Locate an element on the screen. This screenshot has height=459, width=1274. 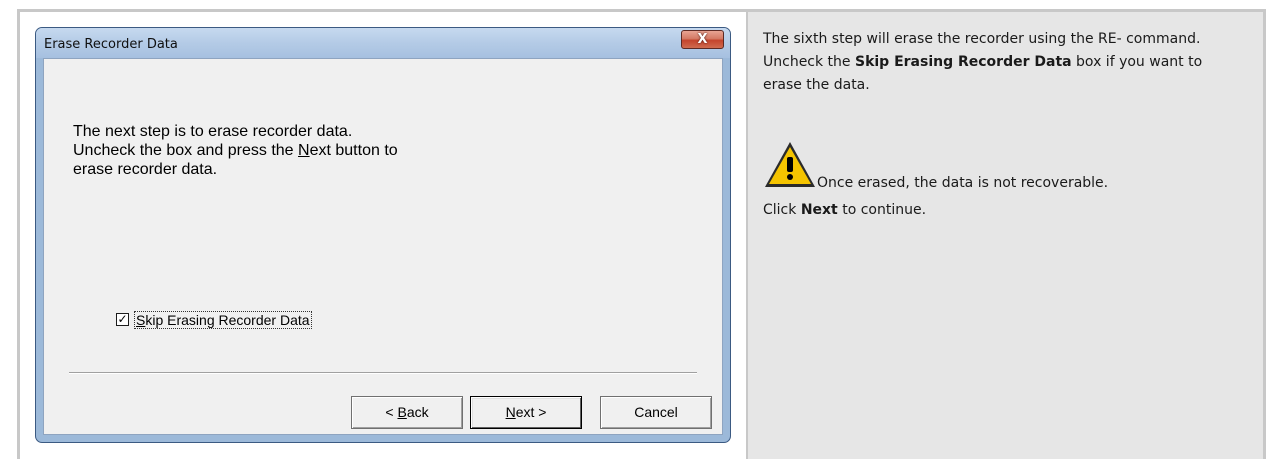
skip-erasing-label: Skip Erasing Recorder Data is located at coordinates (223, 320).